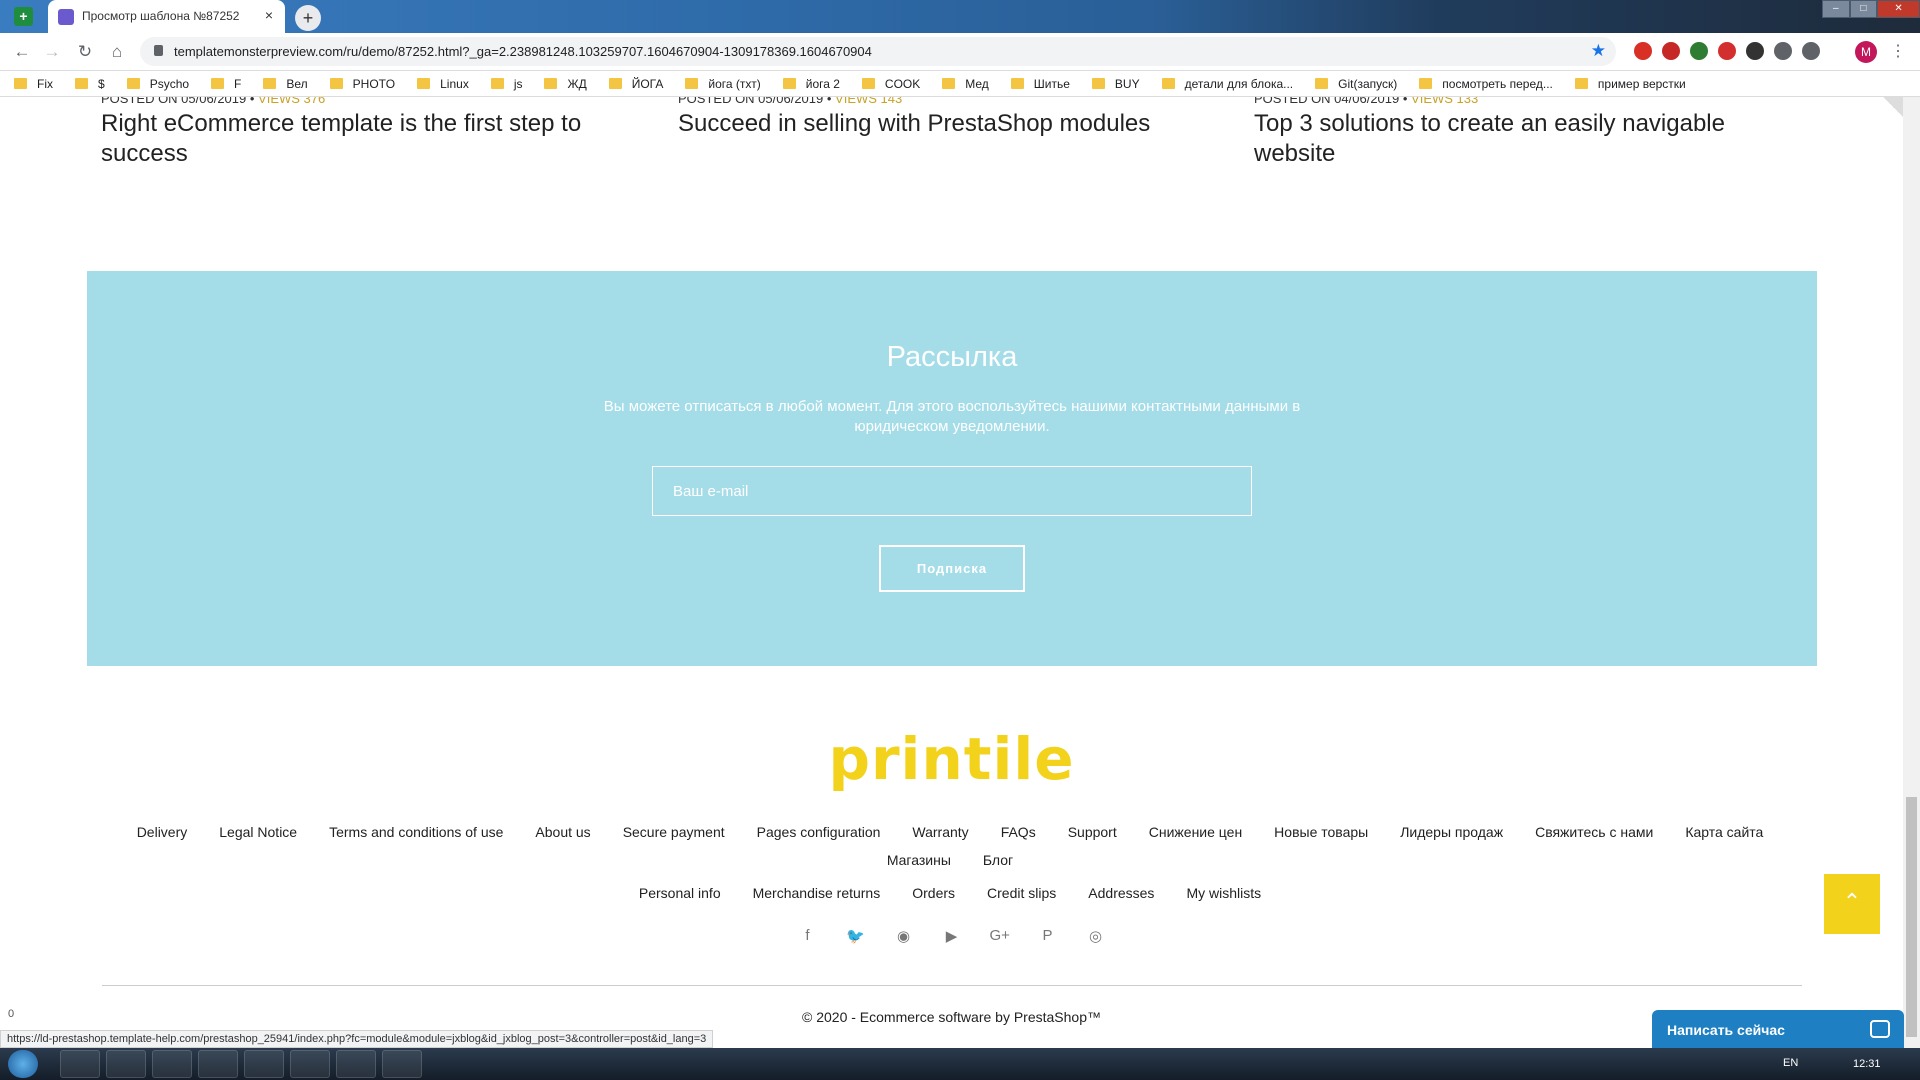 This screenshot has height=1080, width=1920. What do you see at coordinates (1898, 9) in the screenshot?
I see `close-window-button: ✕` at bounding box center [1898, 9].